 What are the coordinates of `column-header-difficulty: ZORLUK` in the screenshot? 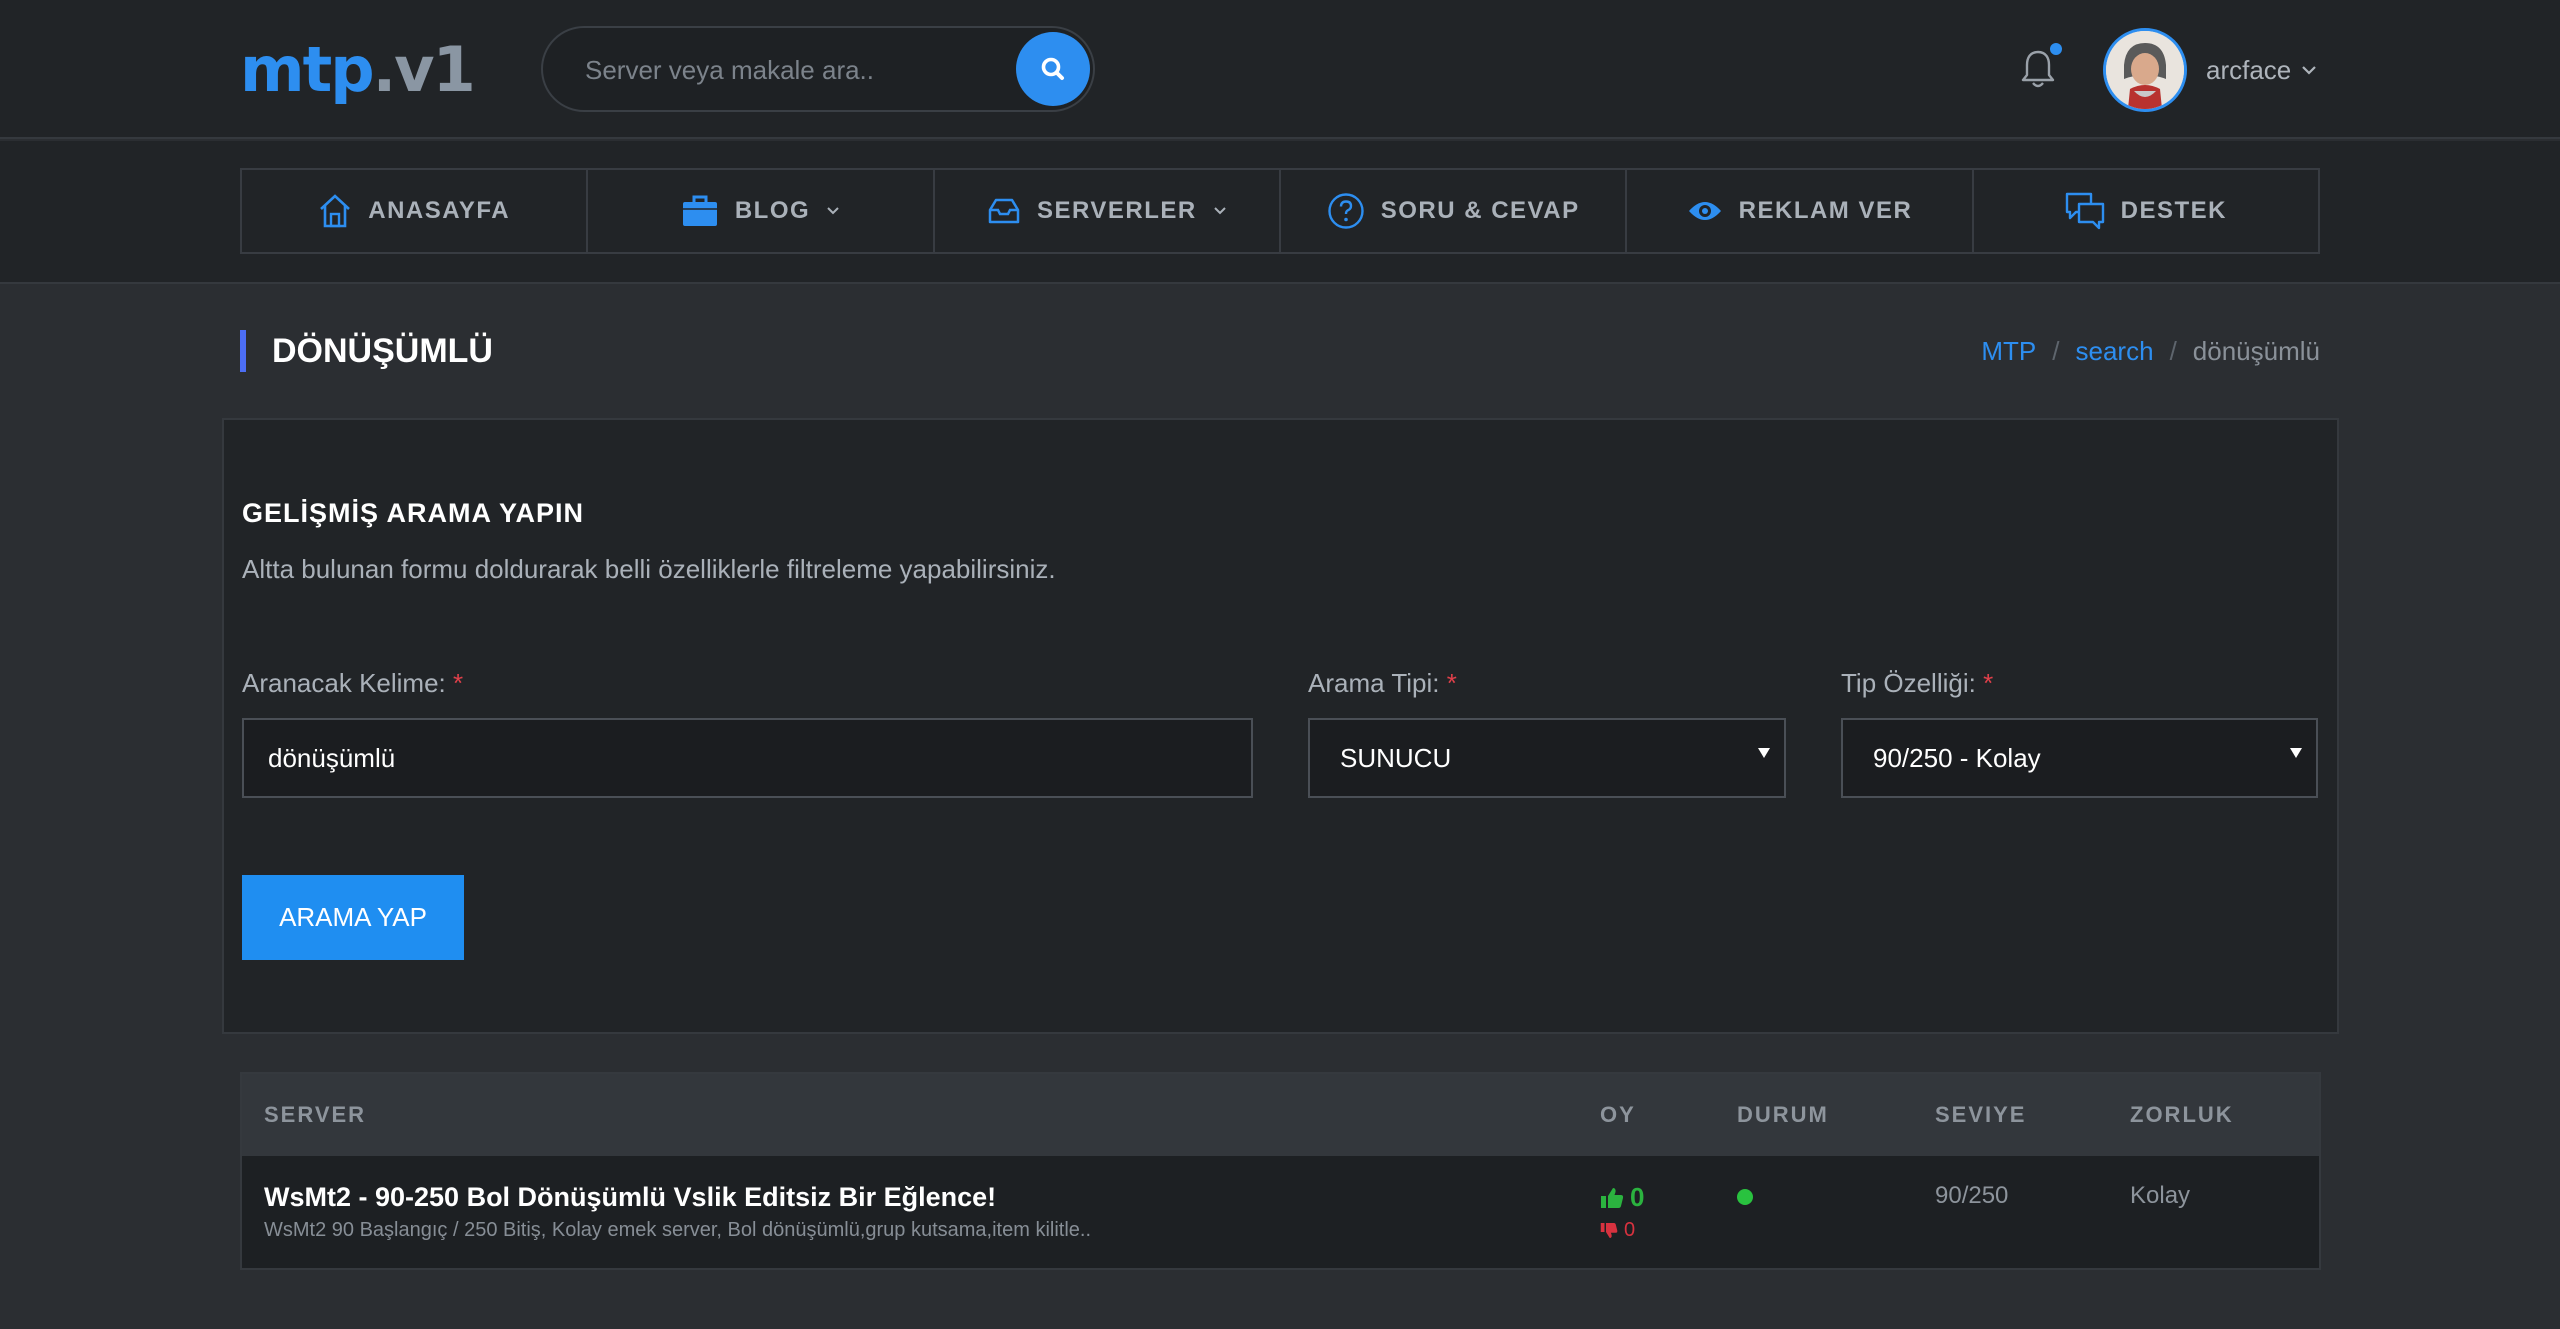 It's located at (2182, 1114).